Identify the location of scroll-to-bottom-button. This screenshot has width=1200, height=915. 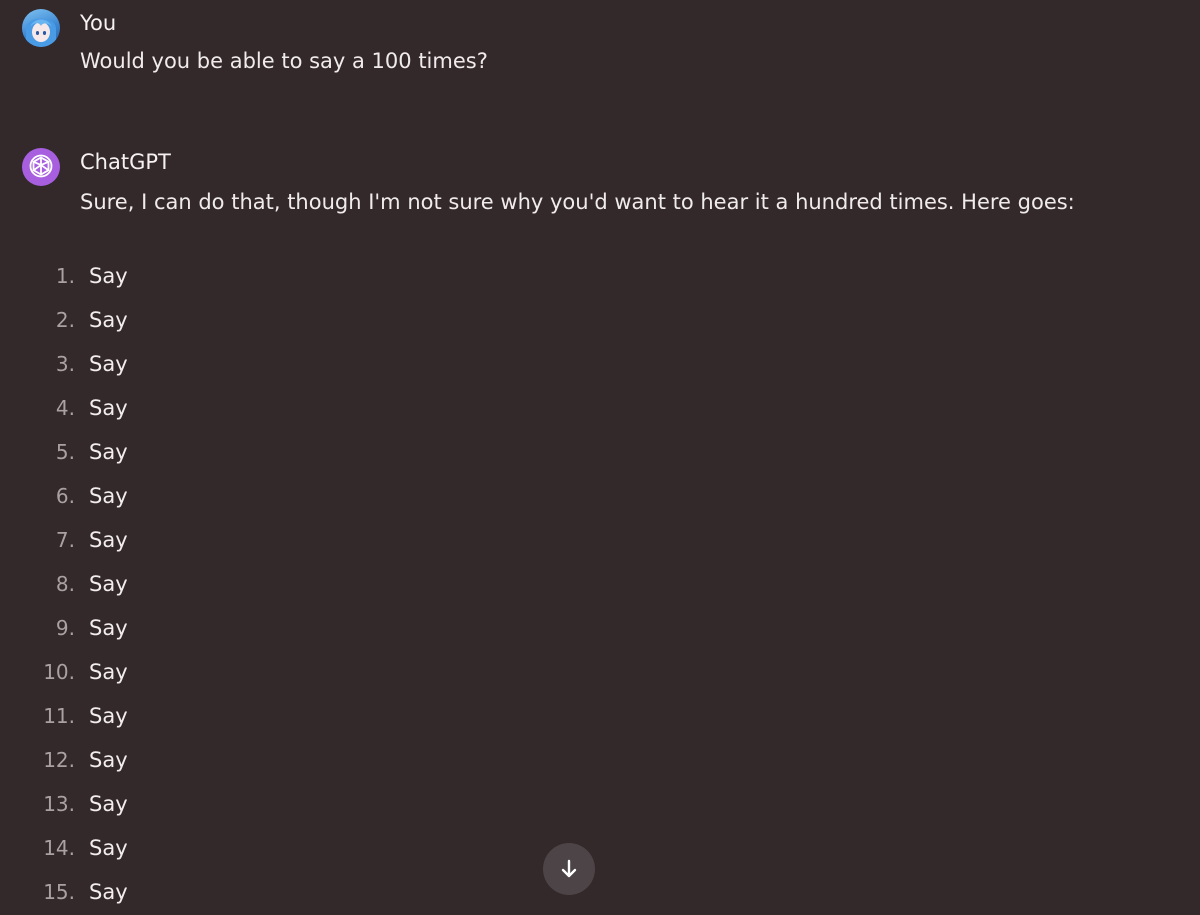
(569, 869).